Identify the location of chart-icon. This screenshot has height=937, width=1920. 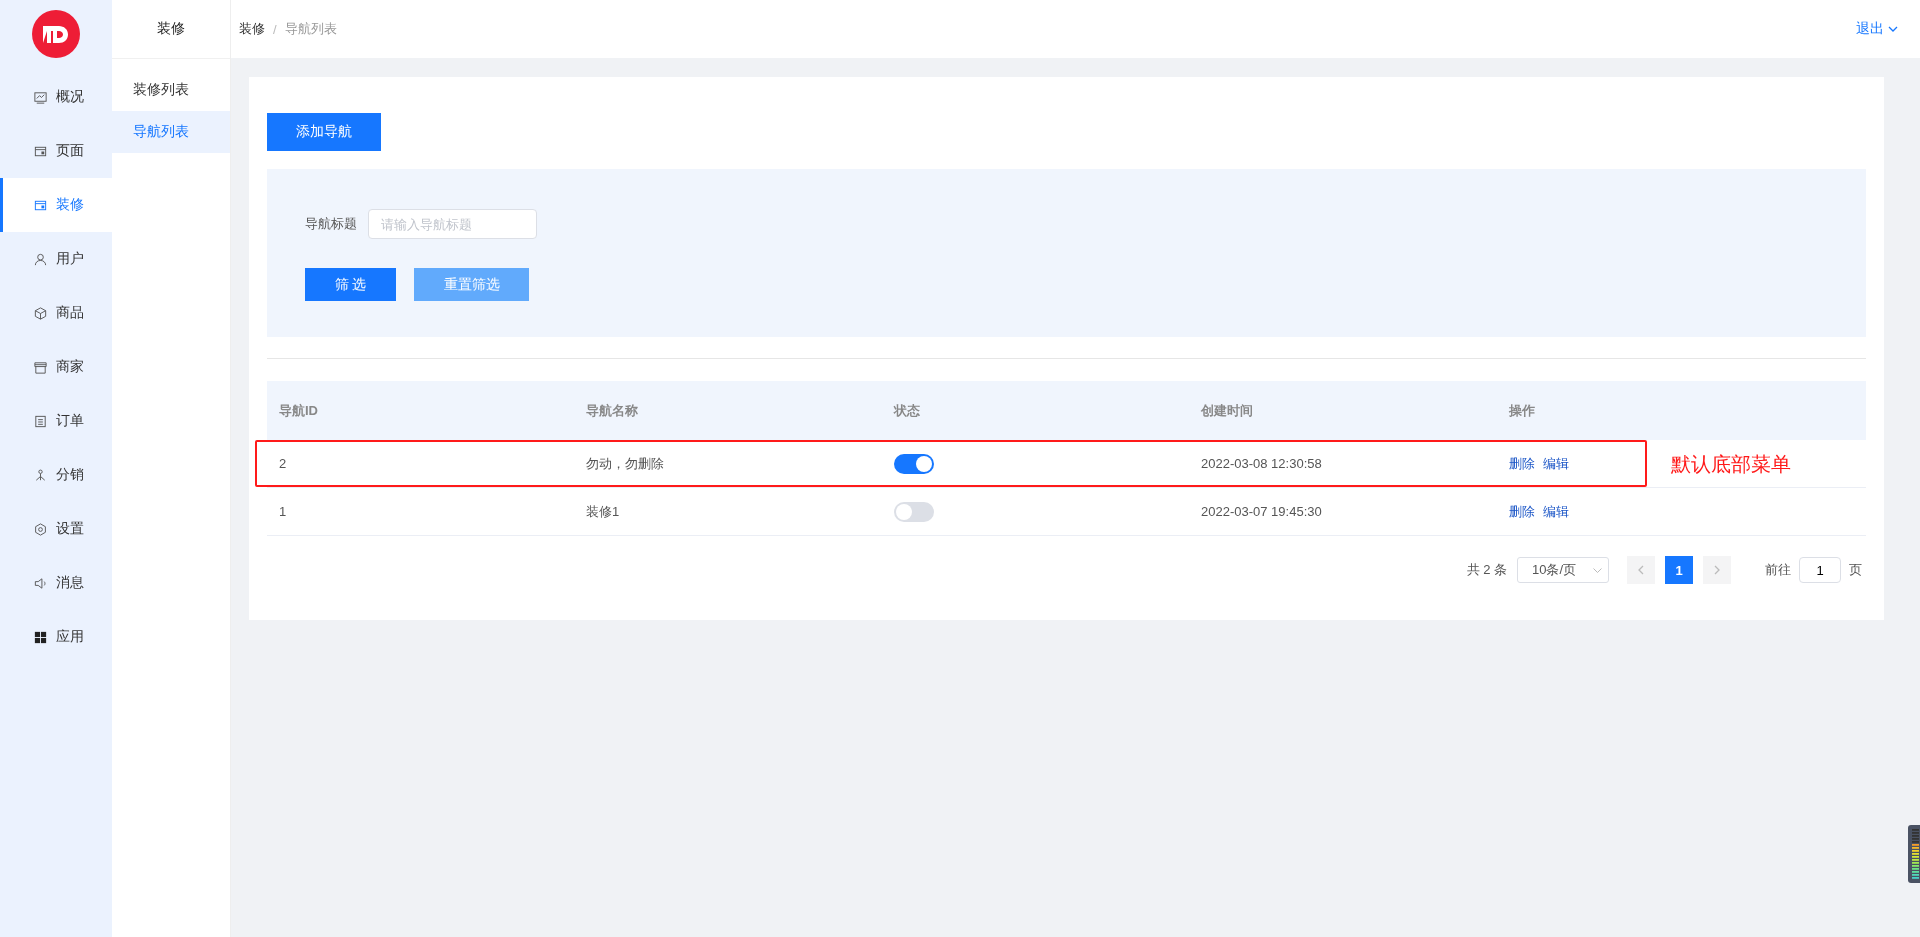
(40, 97).